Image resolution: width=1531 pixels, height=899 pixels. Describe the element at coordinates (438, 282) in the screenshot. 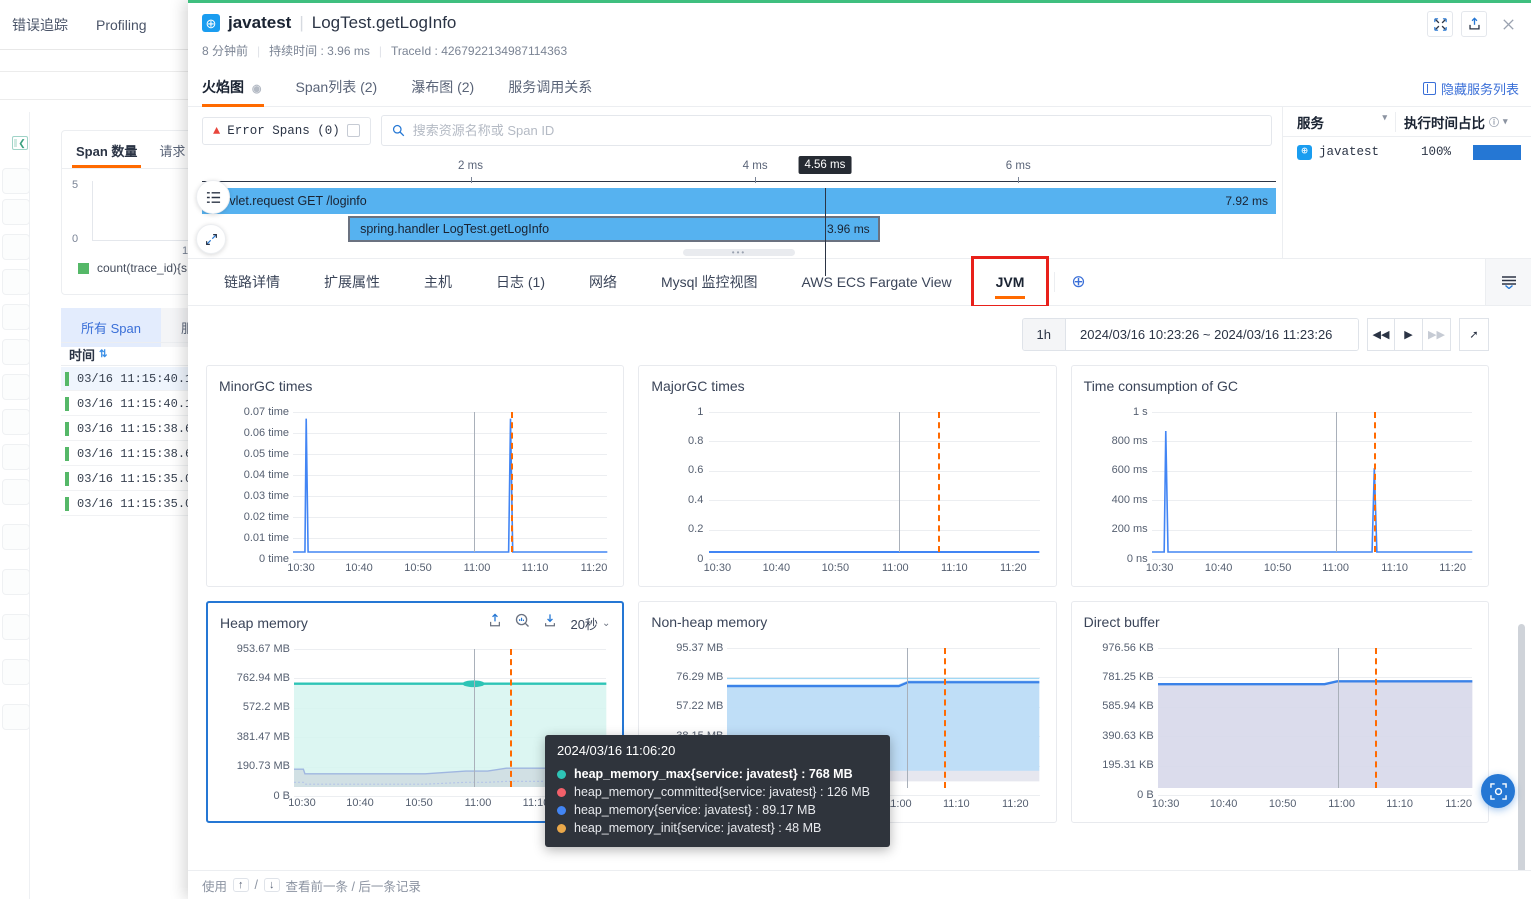

I see `tab-host: 主机` at that location.